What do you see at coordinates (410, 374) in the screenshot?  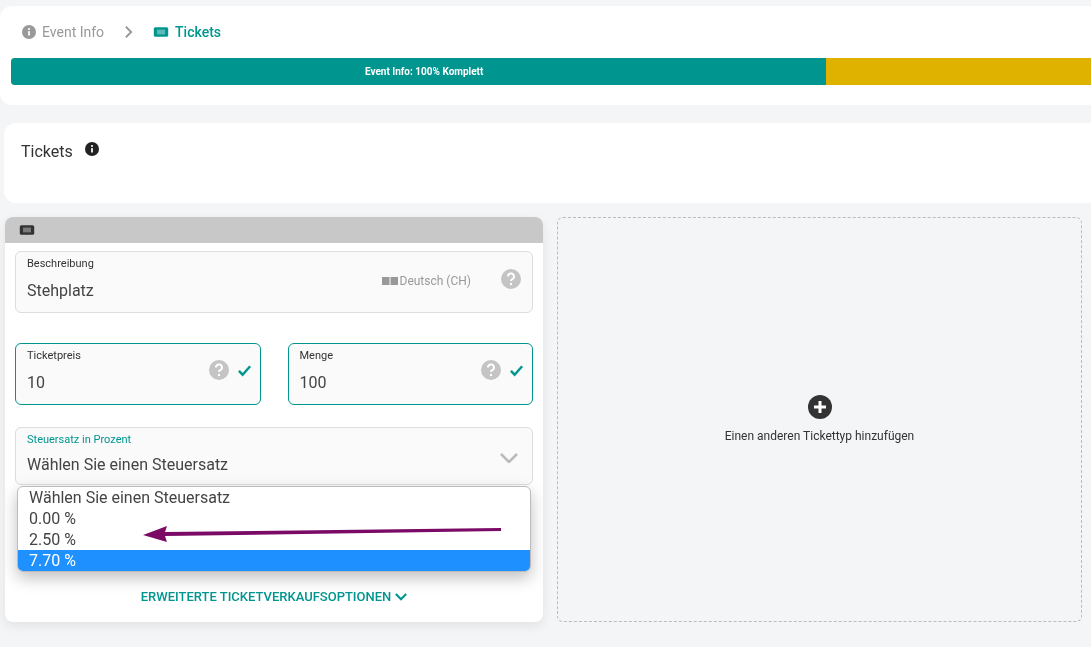 I see `number-field: Menge 100` at bounding box center [410, 374].